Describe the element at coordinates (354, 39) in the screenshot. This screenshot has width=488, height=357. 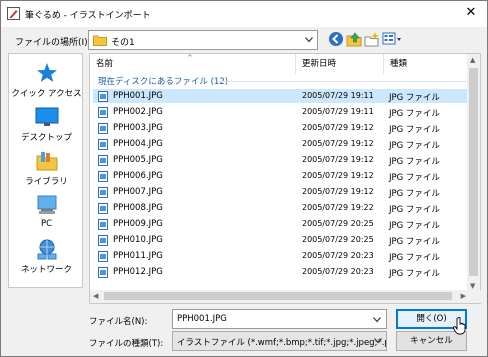
I see `up-folder-icon` at that location.